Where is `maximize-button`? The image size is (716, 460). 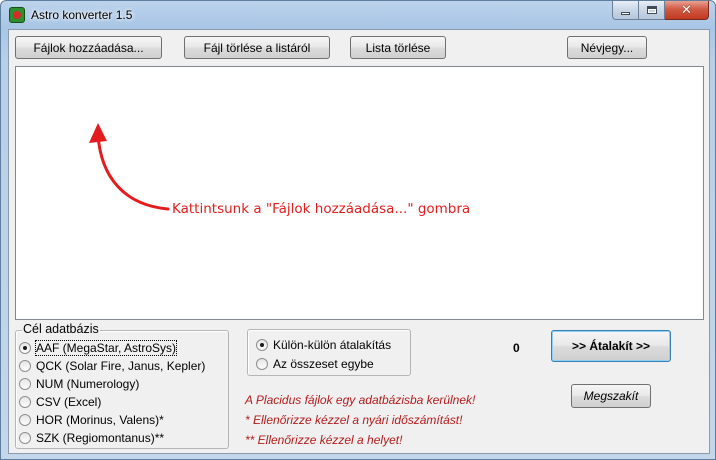
maximize-button is located at coordinates (652, 10).